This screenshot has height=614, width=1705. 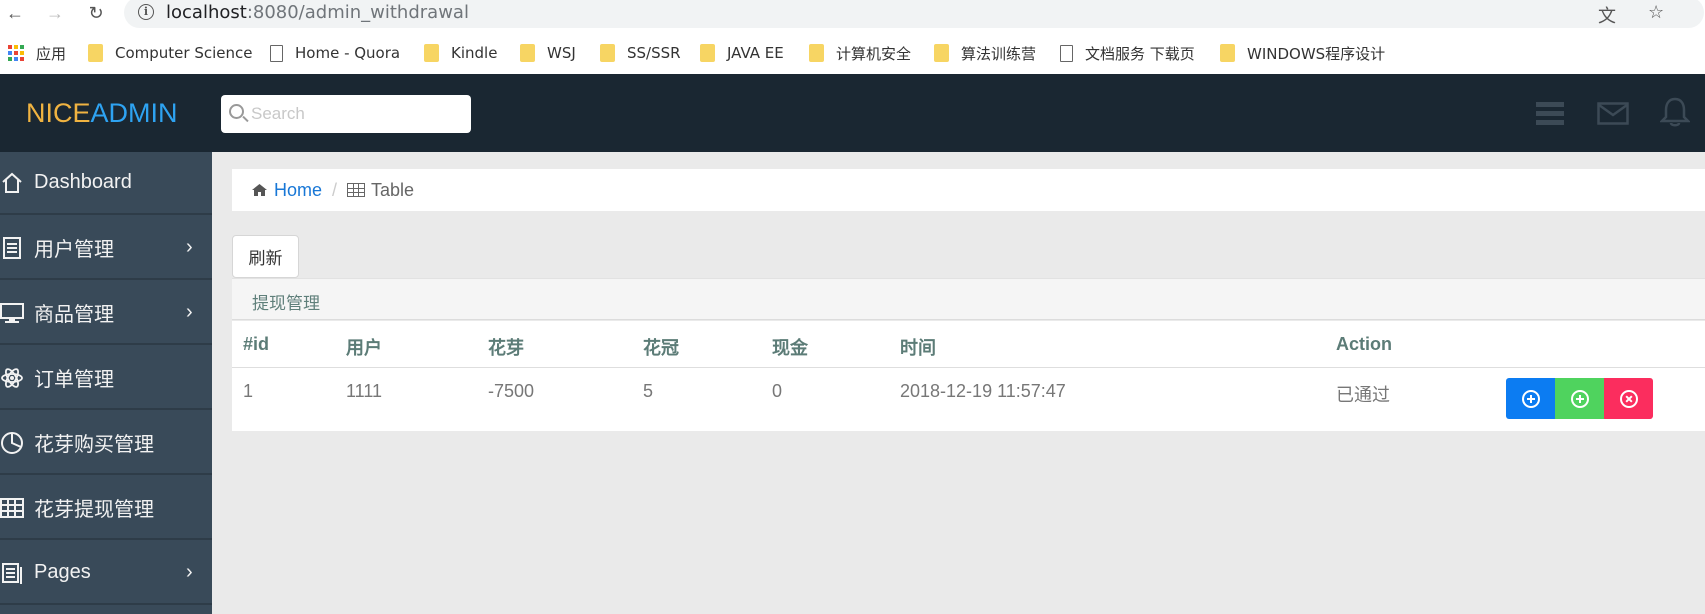 I want to click on bookmark-computer-security: 计算机安全, so click(x=860, y=53).